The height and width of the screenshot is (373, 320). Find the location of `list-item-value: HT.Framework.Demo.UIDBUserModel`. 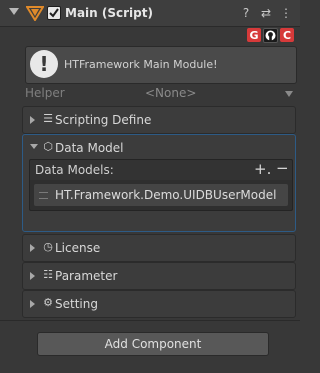

list-item-value: HT.Framework.Demo.UIDBUserModel is located at coordinates (166, 195).